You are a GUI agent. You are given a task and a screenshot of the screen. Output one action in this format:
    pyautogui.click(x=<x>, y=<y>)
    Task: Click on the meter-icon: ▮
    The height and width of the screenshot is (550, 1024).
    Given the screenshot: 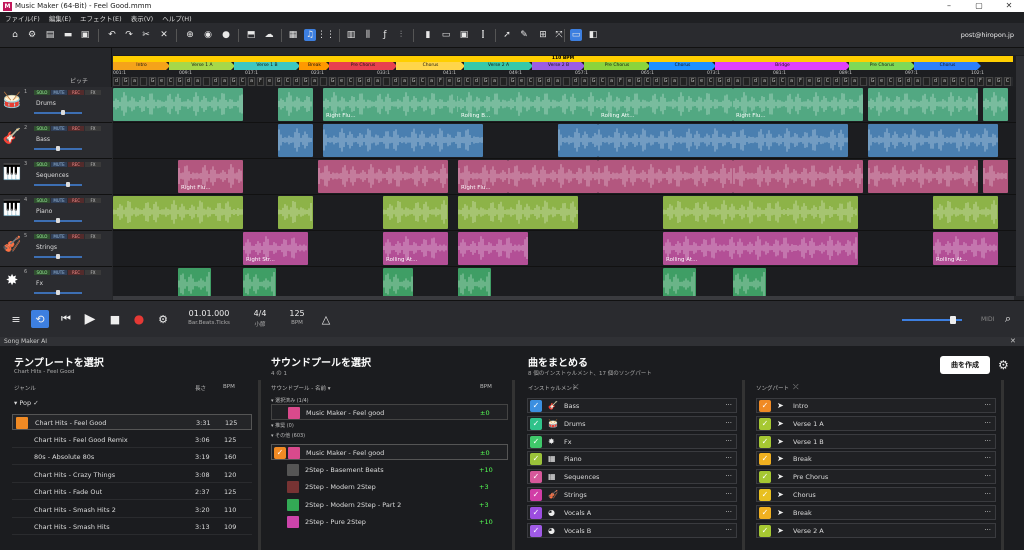 What is the action you would take?
    pyautogui.click(x=428, y=35)
    